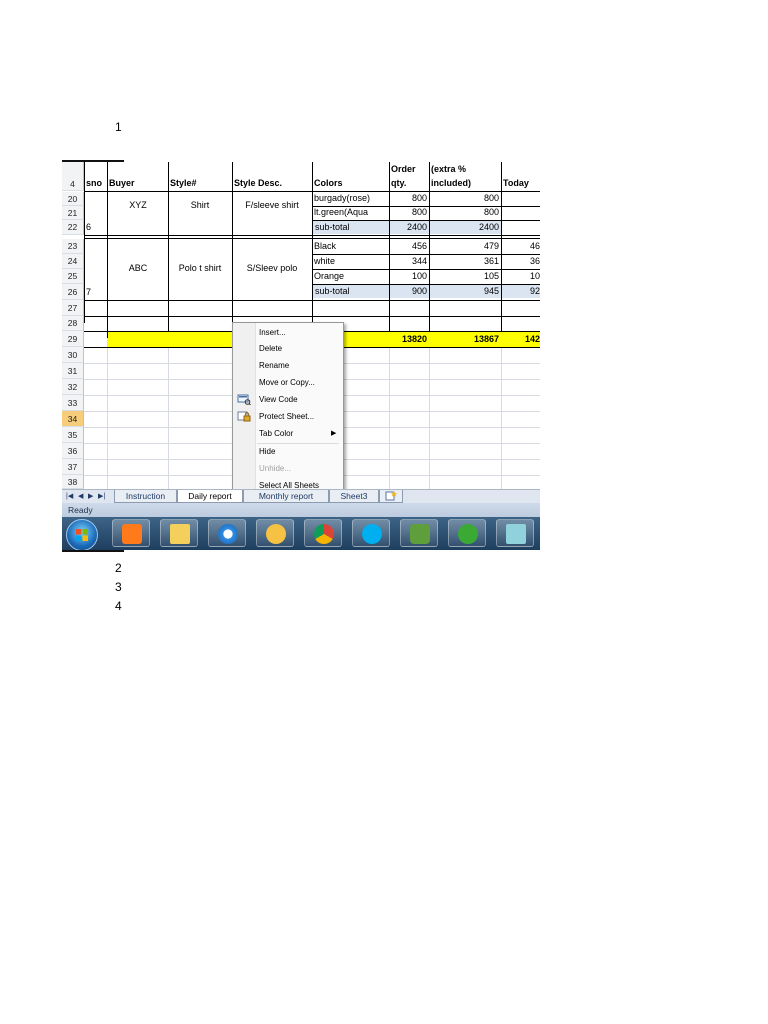 Image resolution: width=768 pixels, height=1024 pixels. What do you see at coordinates (73, 308) in the screenshot?
I see `row-header-27: 27` at bounding box center [73, 308].